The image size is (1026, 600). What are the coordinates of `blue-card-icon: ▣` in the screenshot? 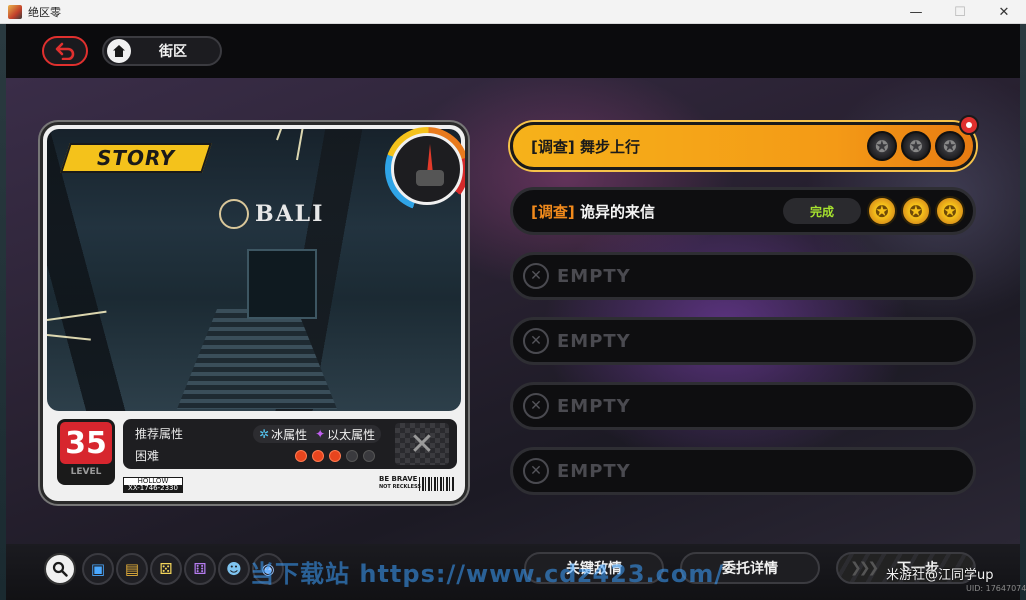 It's located at (98, 569).